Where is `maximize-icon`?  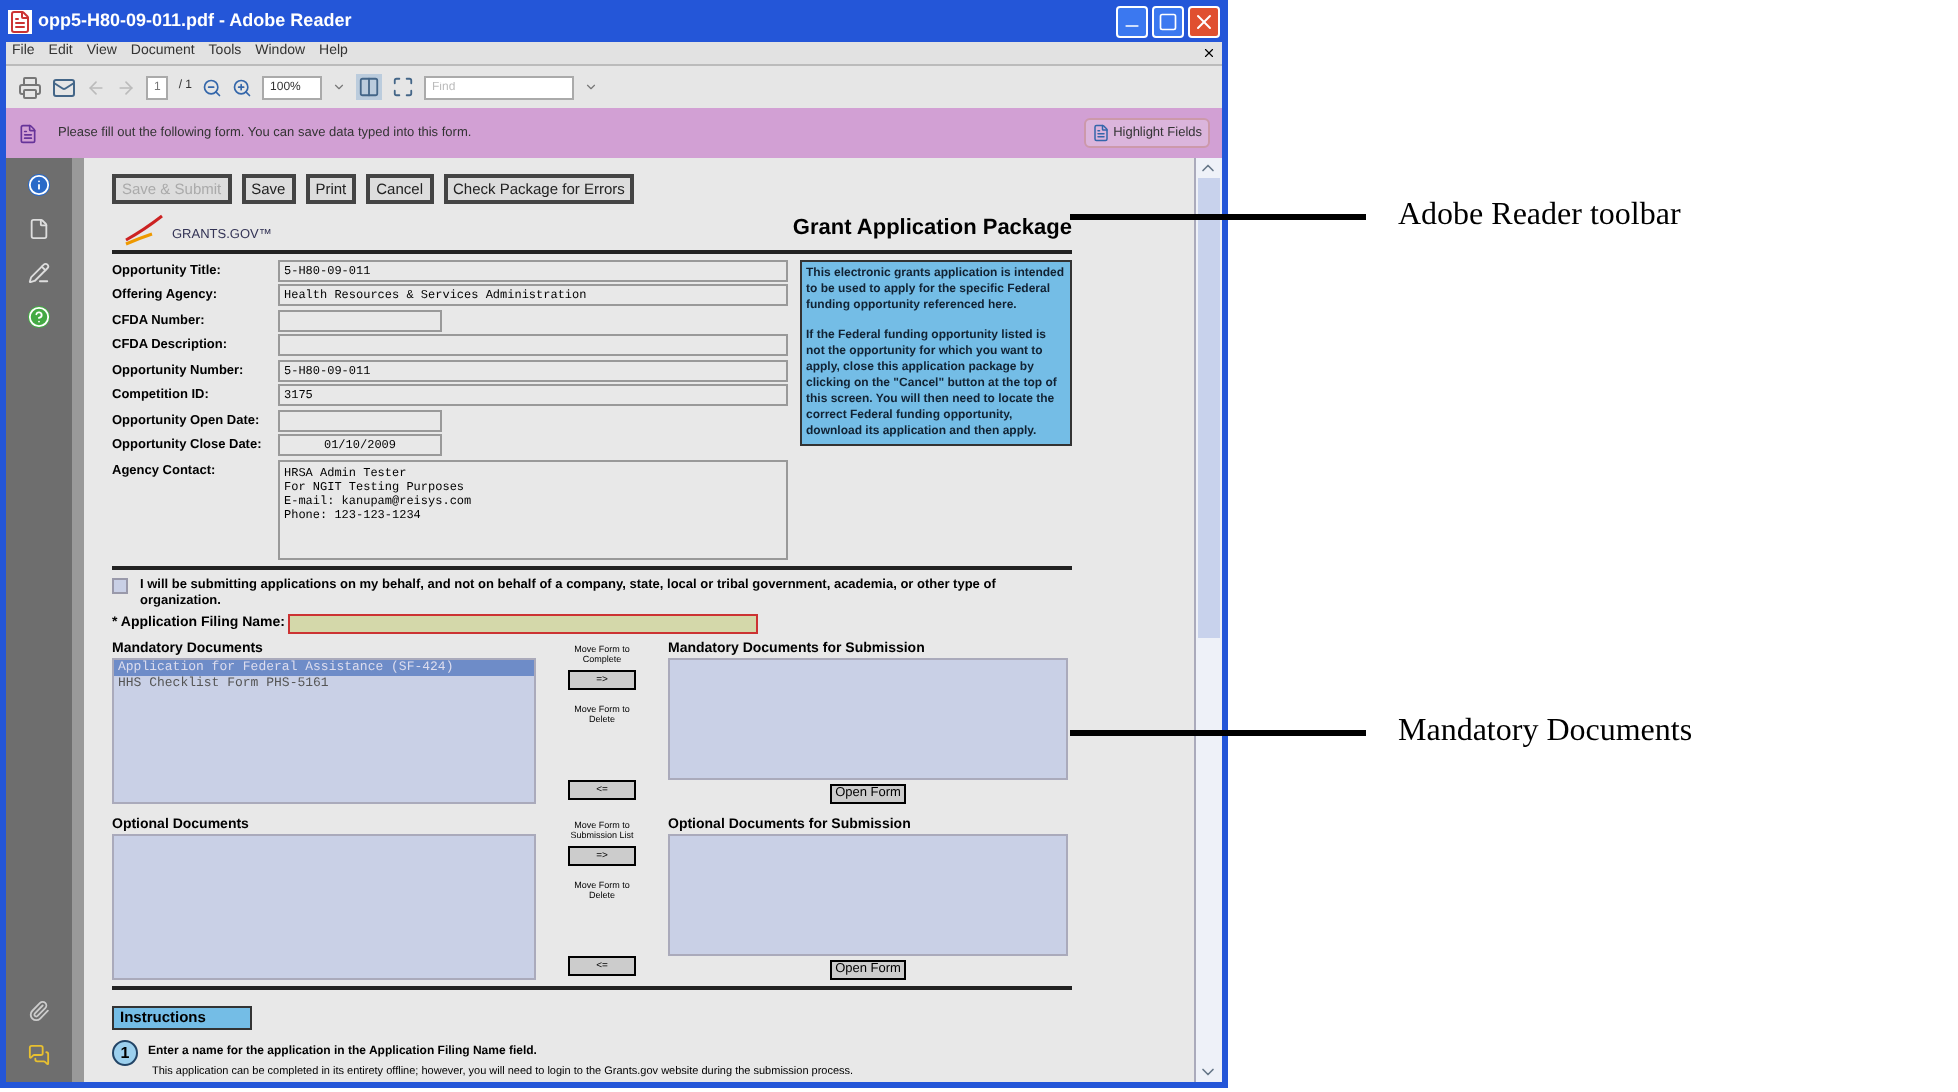 maximize-icon is located at coordinates (1168, 21).